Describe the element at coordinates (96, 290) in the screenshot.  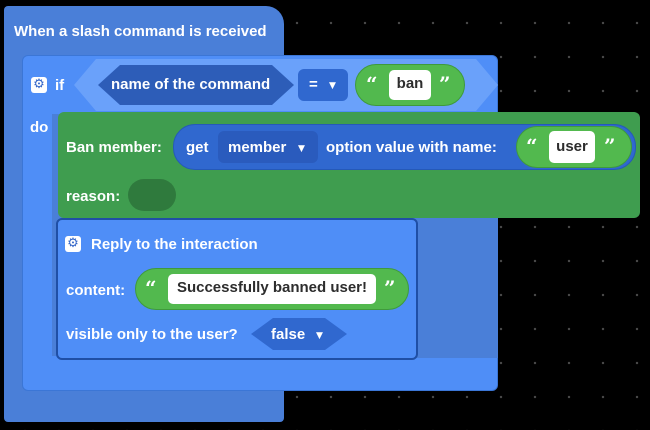
I see `content-label: content:` at that location.